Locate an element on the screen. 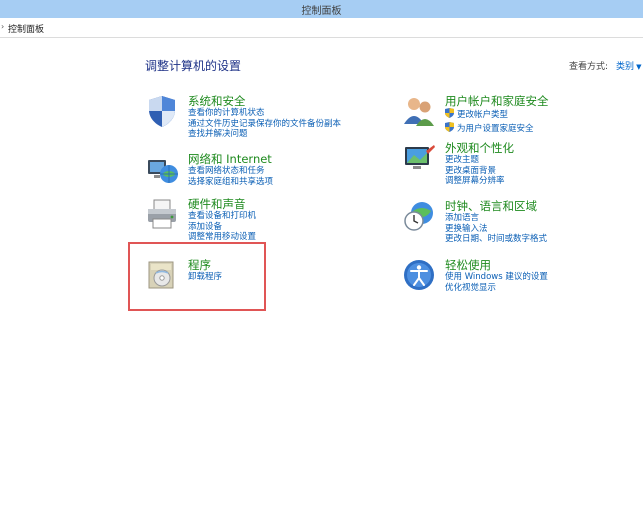 The image size is (643, 531). link-family-safety-label: 为用户设置家庭安全 is located at coordinates (495, 128).